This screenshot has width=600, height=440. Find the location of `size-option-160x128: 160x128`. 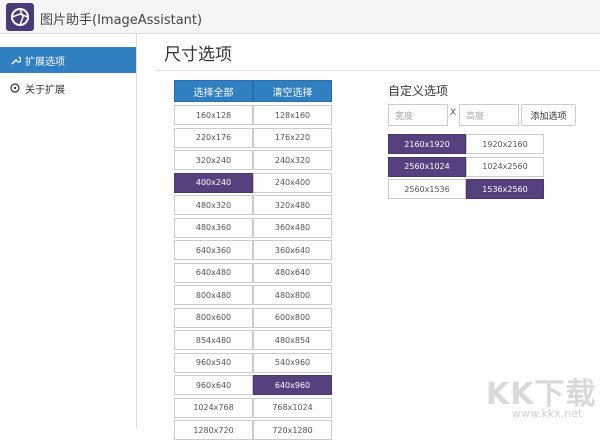

size-option-160x128: 160x128 is located at coordinates (213, 115).